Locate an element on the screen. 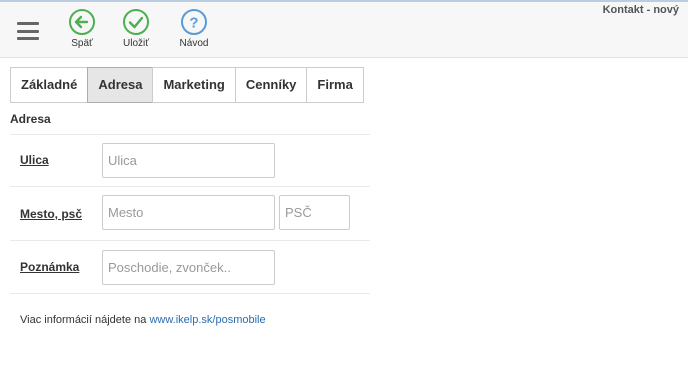 This screenshot has width=688, height=366. info-text: Viac informácií nájdete na is located at coordinates (83, 320).